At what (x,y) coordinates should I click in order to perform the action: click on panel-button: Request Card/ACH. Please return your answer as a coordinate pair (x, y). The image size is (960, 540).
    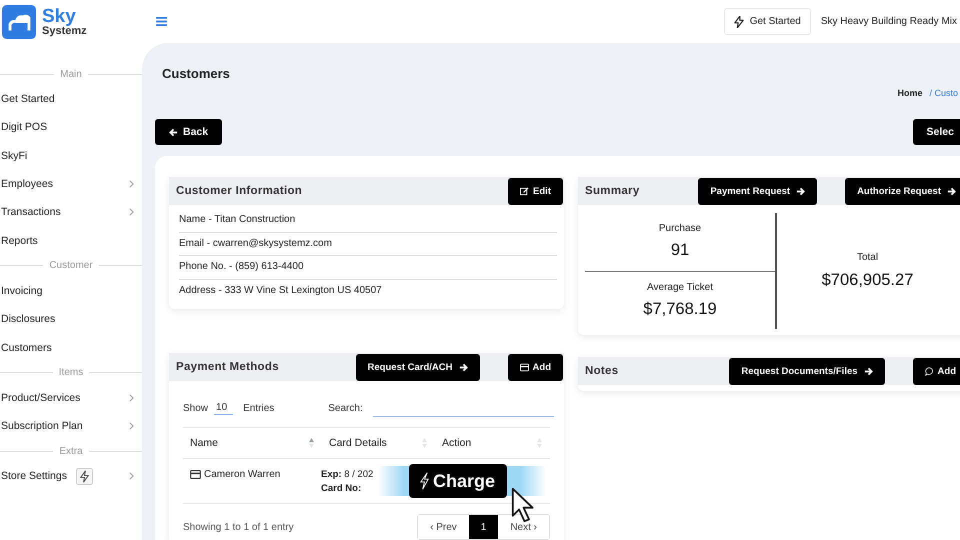
    Looking at the image, I should click on (418, 367).